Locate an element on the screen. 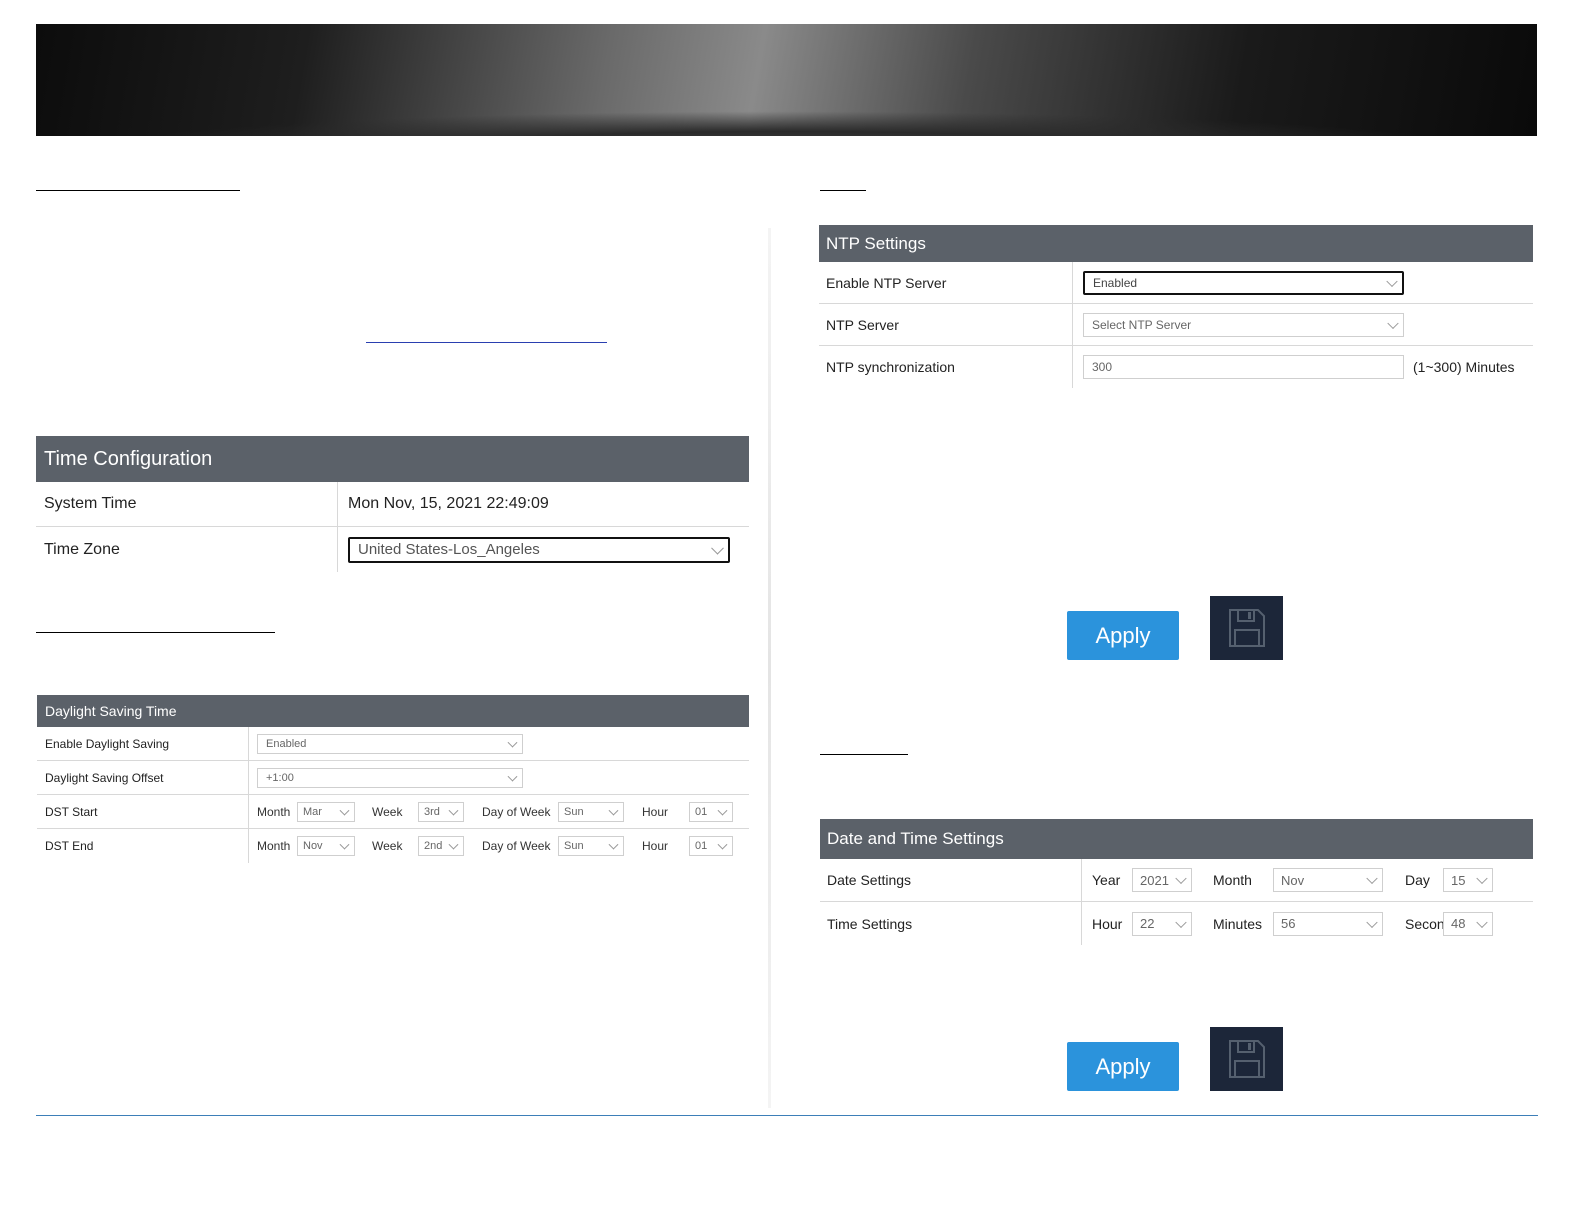 The height and width of the screenshot is (1224, 1584). datetime-apply-button: Apply is located at coordinates (1123, 1066).